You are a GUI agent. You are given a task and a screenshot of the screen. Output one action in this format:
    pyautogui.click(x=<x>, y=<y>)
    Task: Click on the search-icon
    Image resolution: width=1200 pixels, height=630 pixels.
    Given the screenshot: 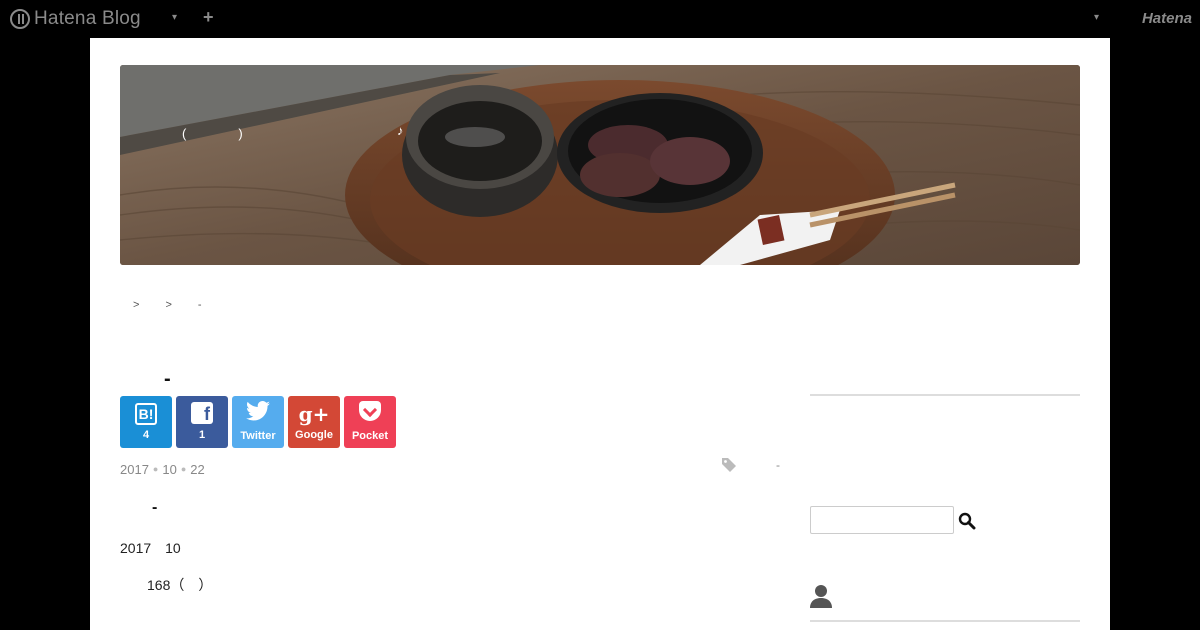 What is the action you would take?
    pyautogui.click(x=967, y=521)
    